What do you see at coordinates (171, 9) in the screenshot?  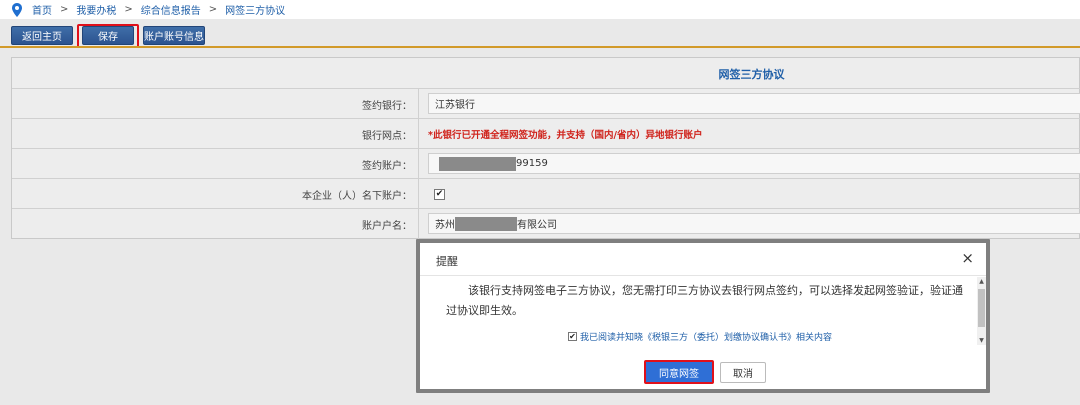 I see `breadcrumb-item-report: 综合信息报告` at bounding box center [171, 9].